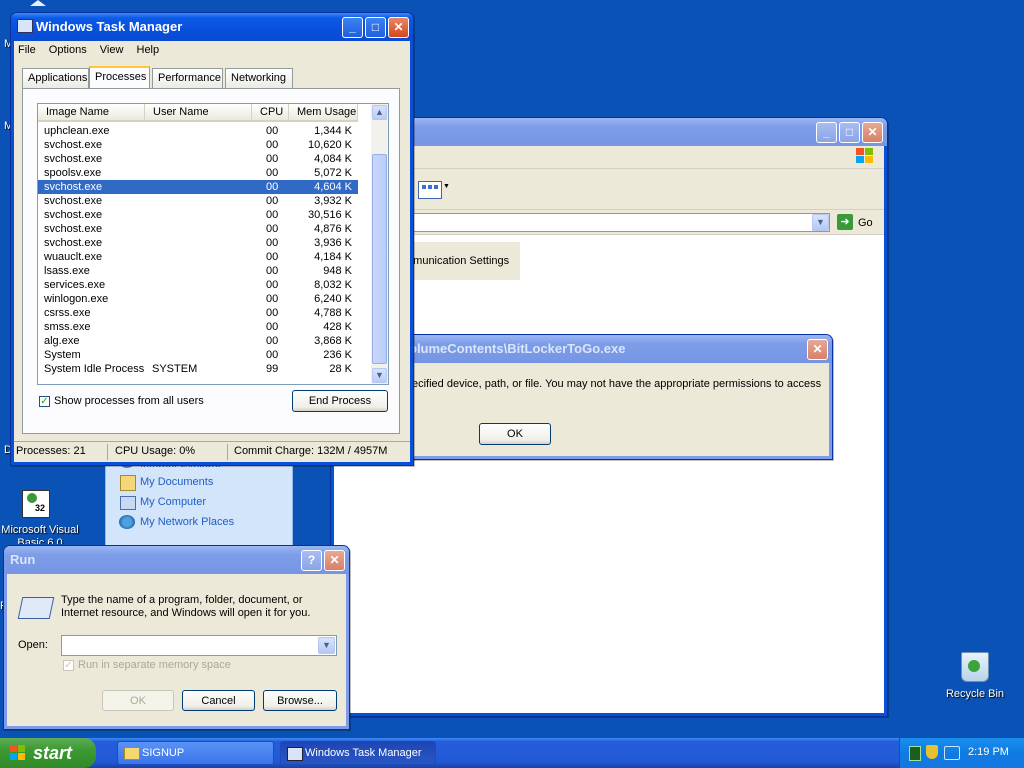  I want to click on column-user-name: User Name, so click(198, 113).